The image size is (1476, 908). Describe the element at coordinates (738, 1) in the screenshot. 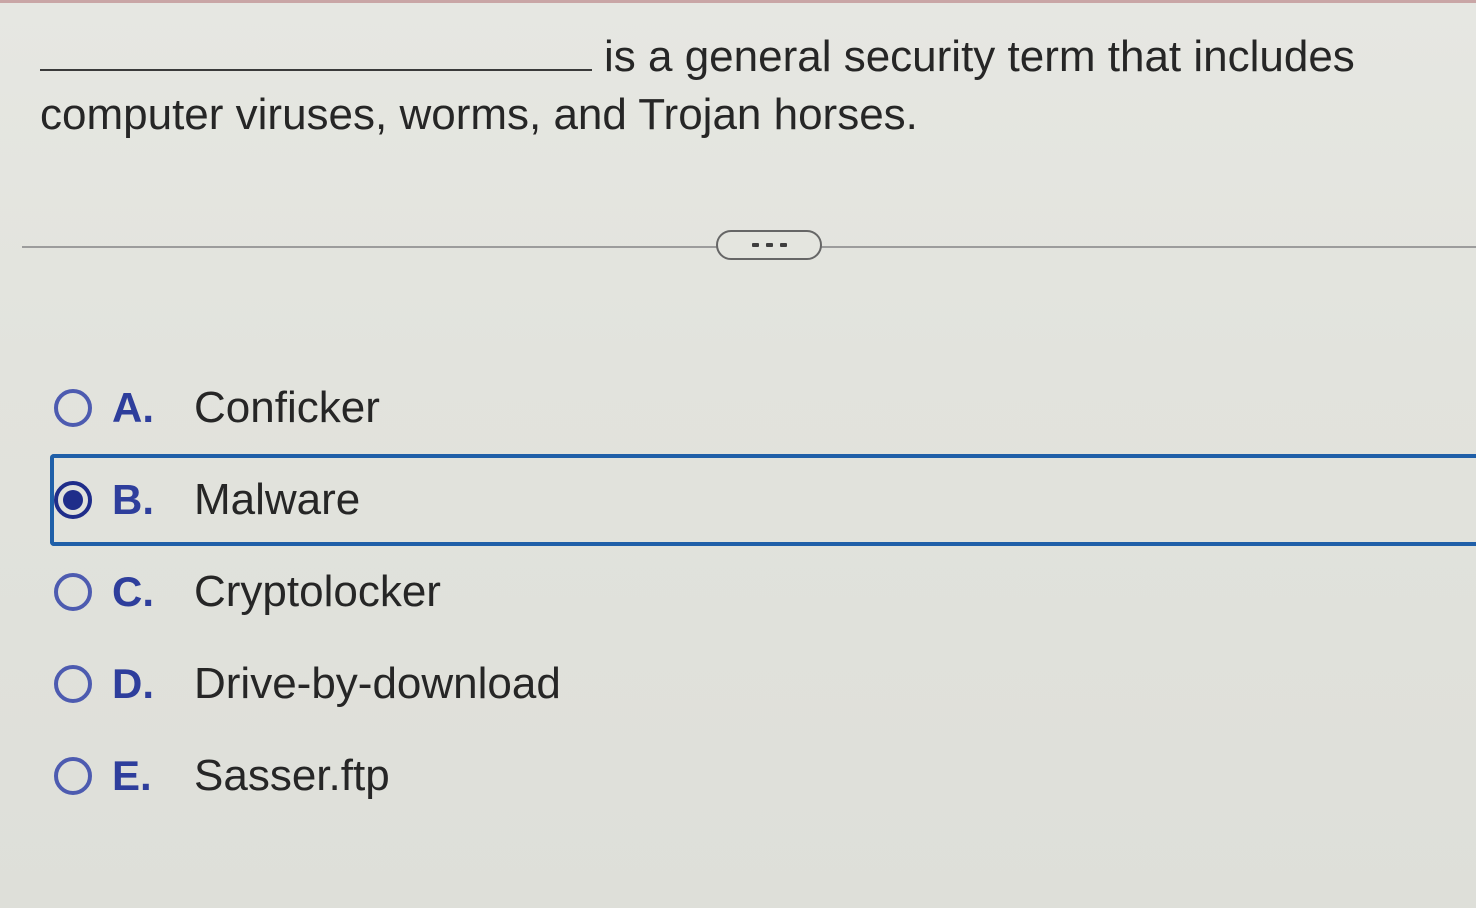

I see `top-edge-strip` at that location.